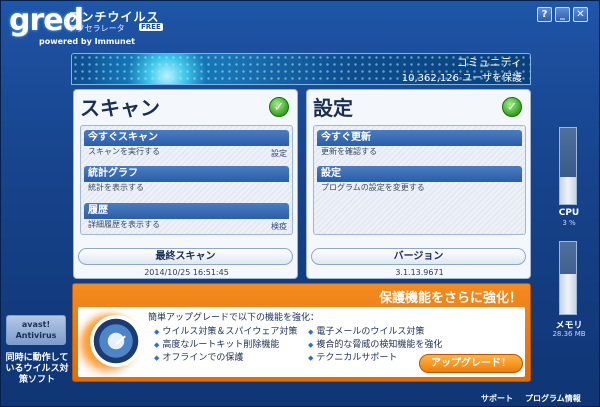 The height and width of the screenshot is (407, 600). Describe the element at coordinates (333, 108) in the screenshot. I see `settings-panel-title: 設定` at that location.